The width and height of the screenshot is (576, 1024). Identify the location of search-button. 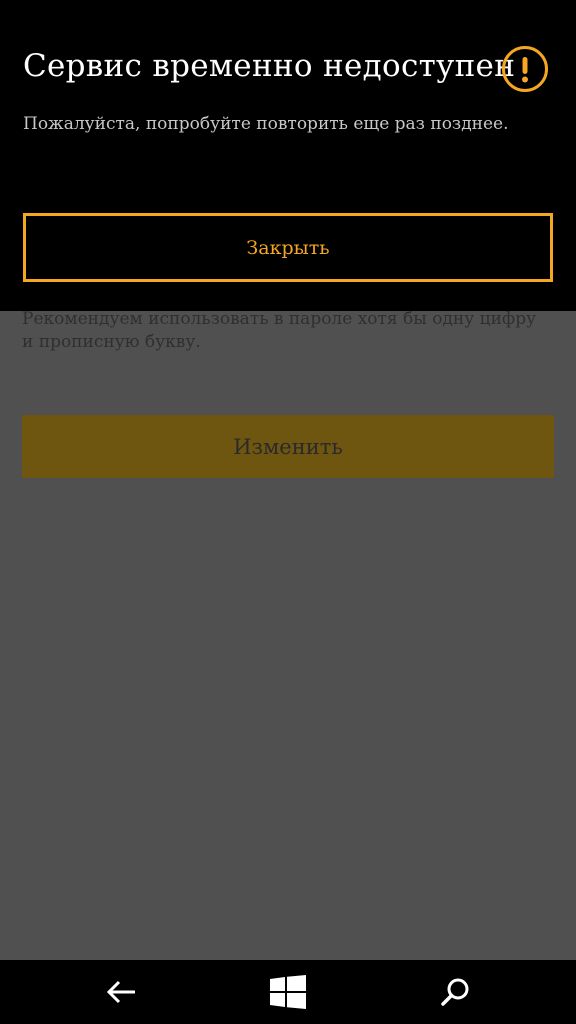
(456, 992).